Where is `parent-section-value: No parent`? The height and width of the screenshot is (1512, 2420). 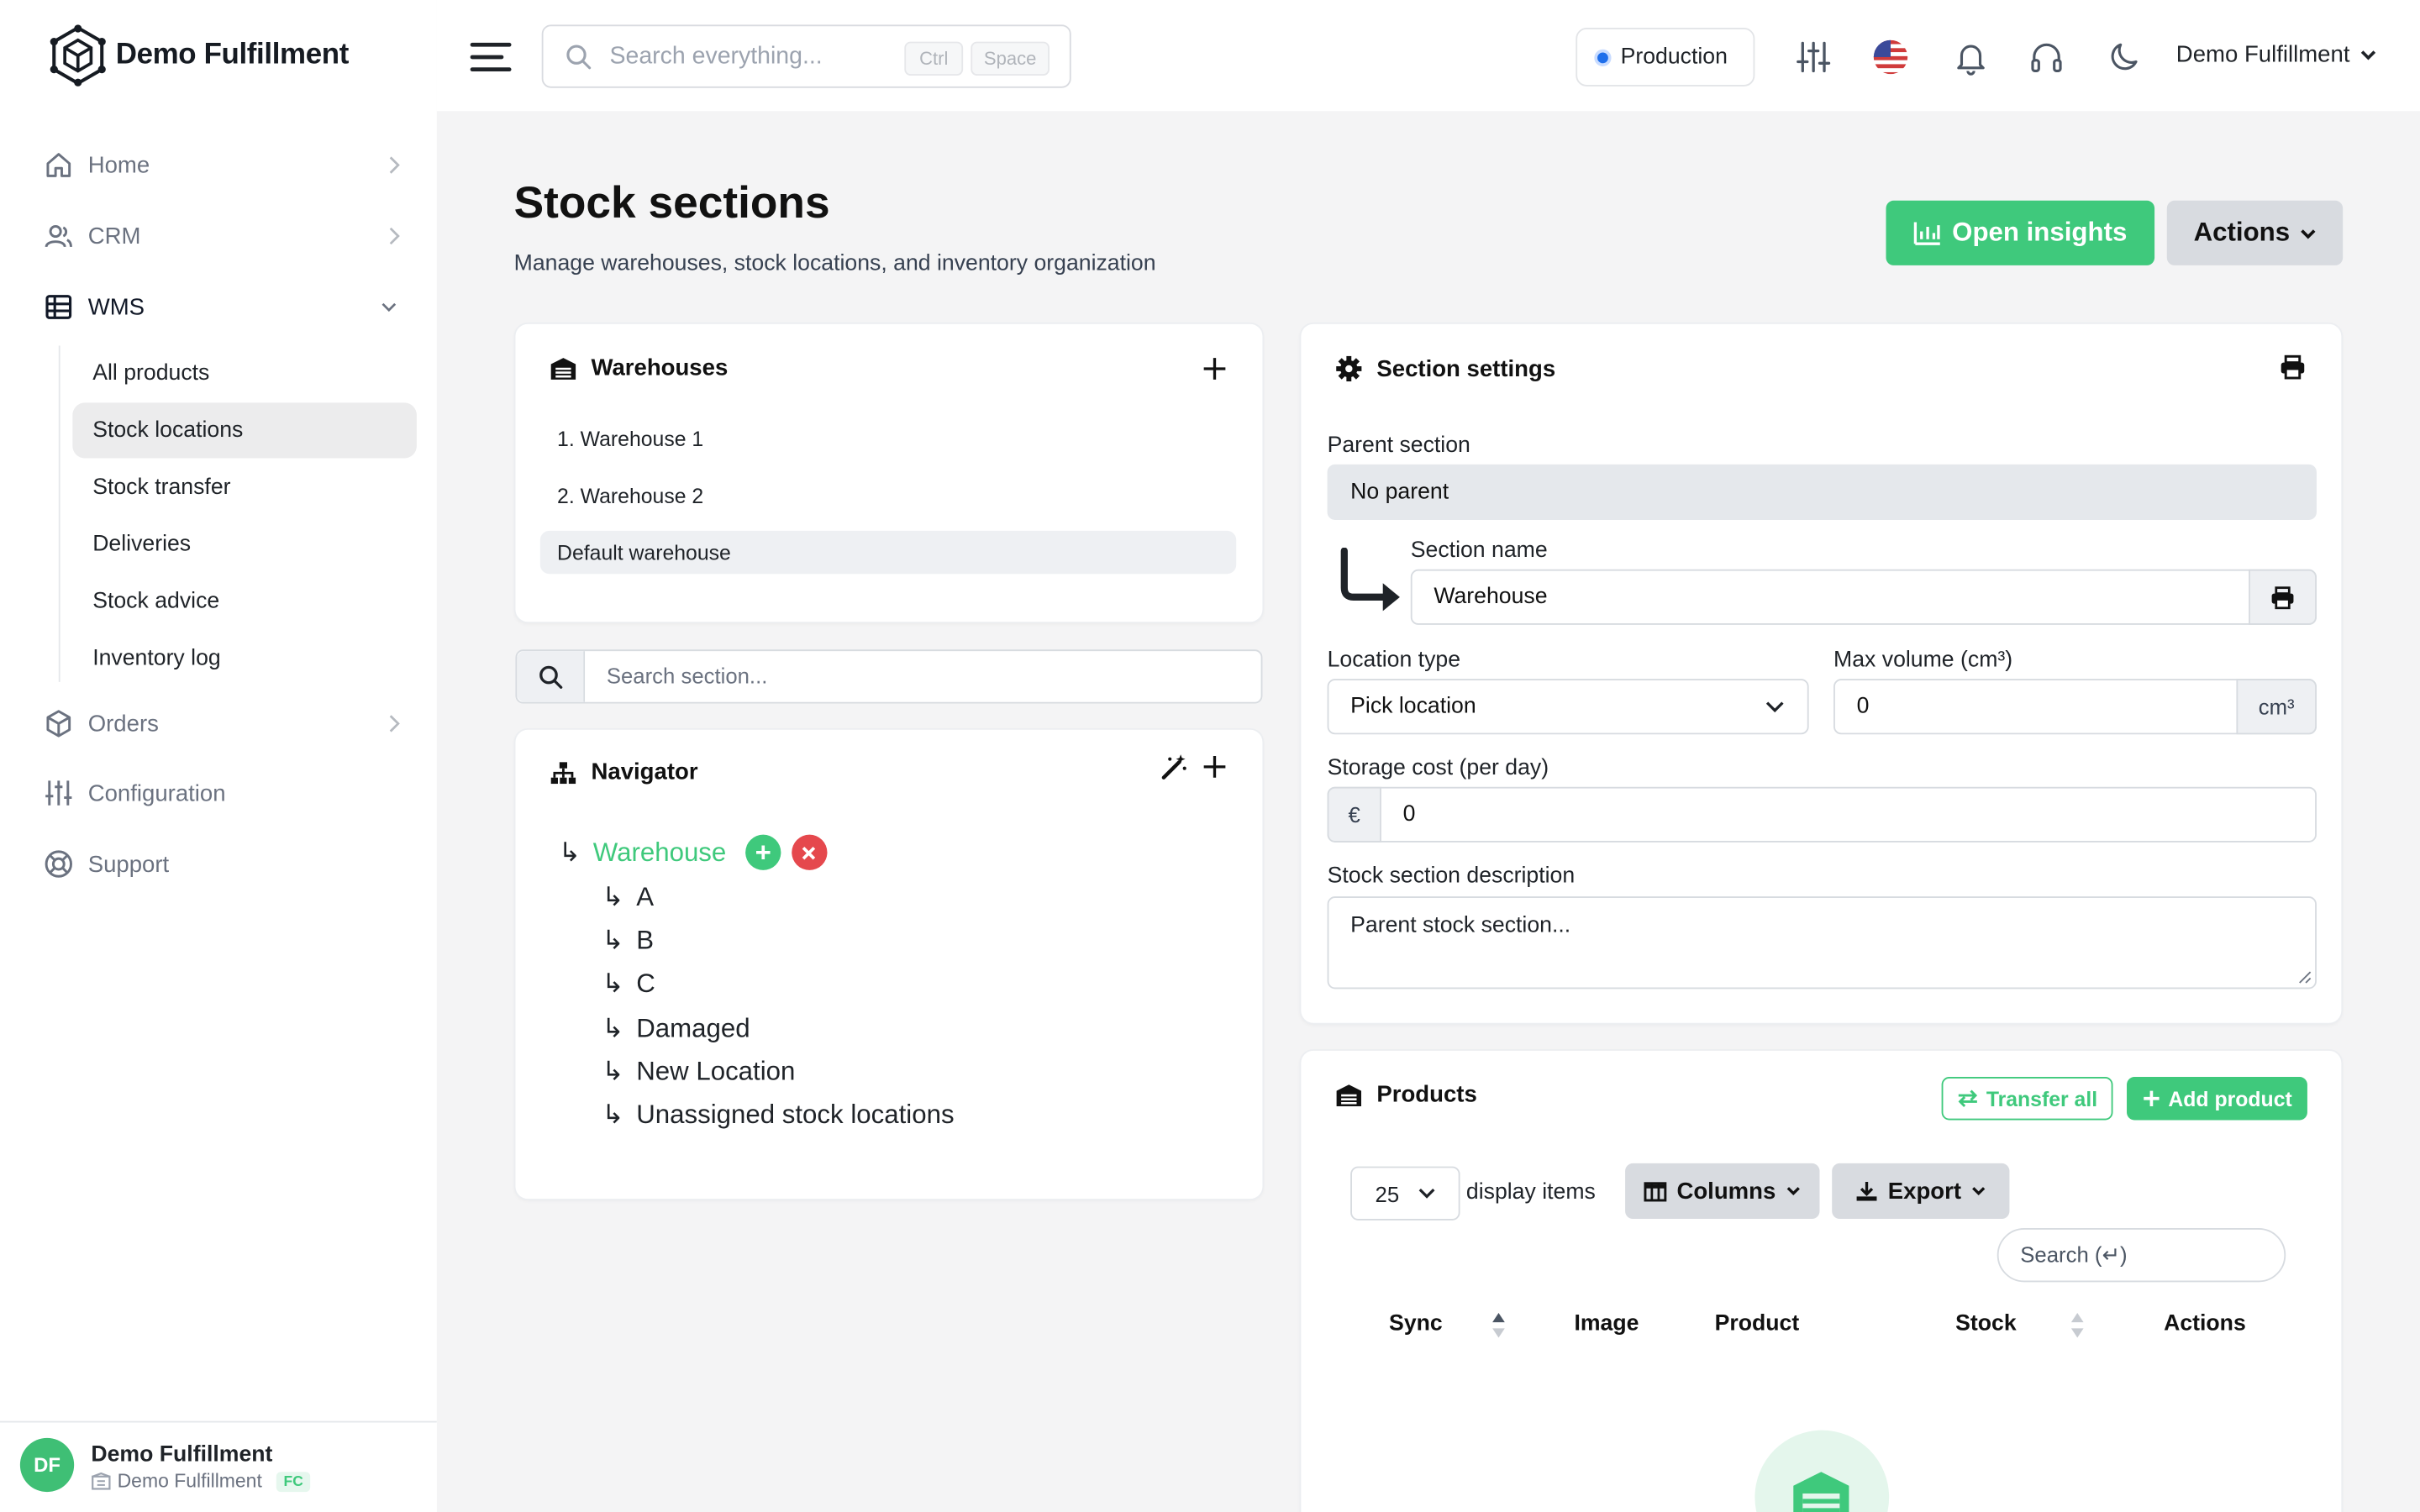 parent-section-value: No parent is located at coordinates (1399, 492).